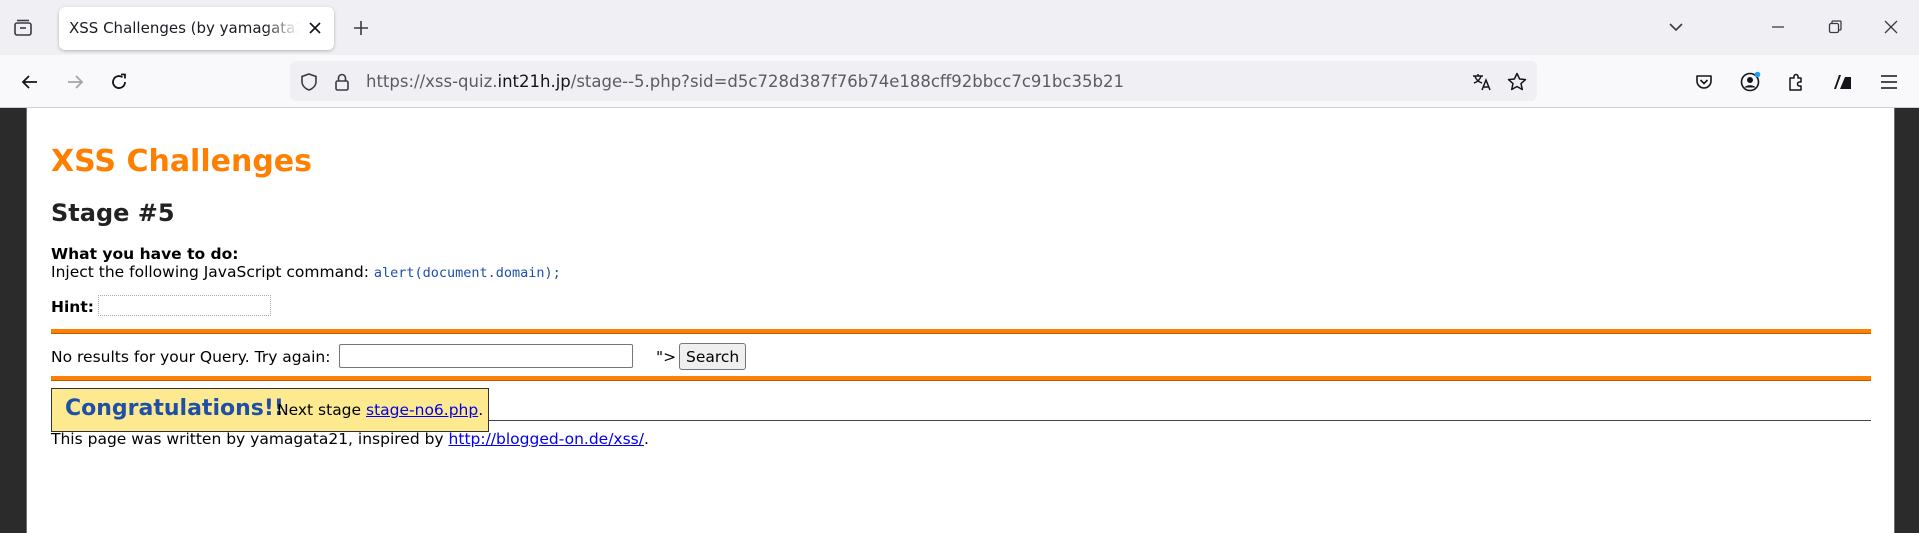 The image size is (1919, 533). Describe the element at coordinates (1796, 82) in the screenshot. I see `puzzle-icon` at that location.